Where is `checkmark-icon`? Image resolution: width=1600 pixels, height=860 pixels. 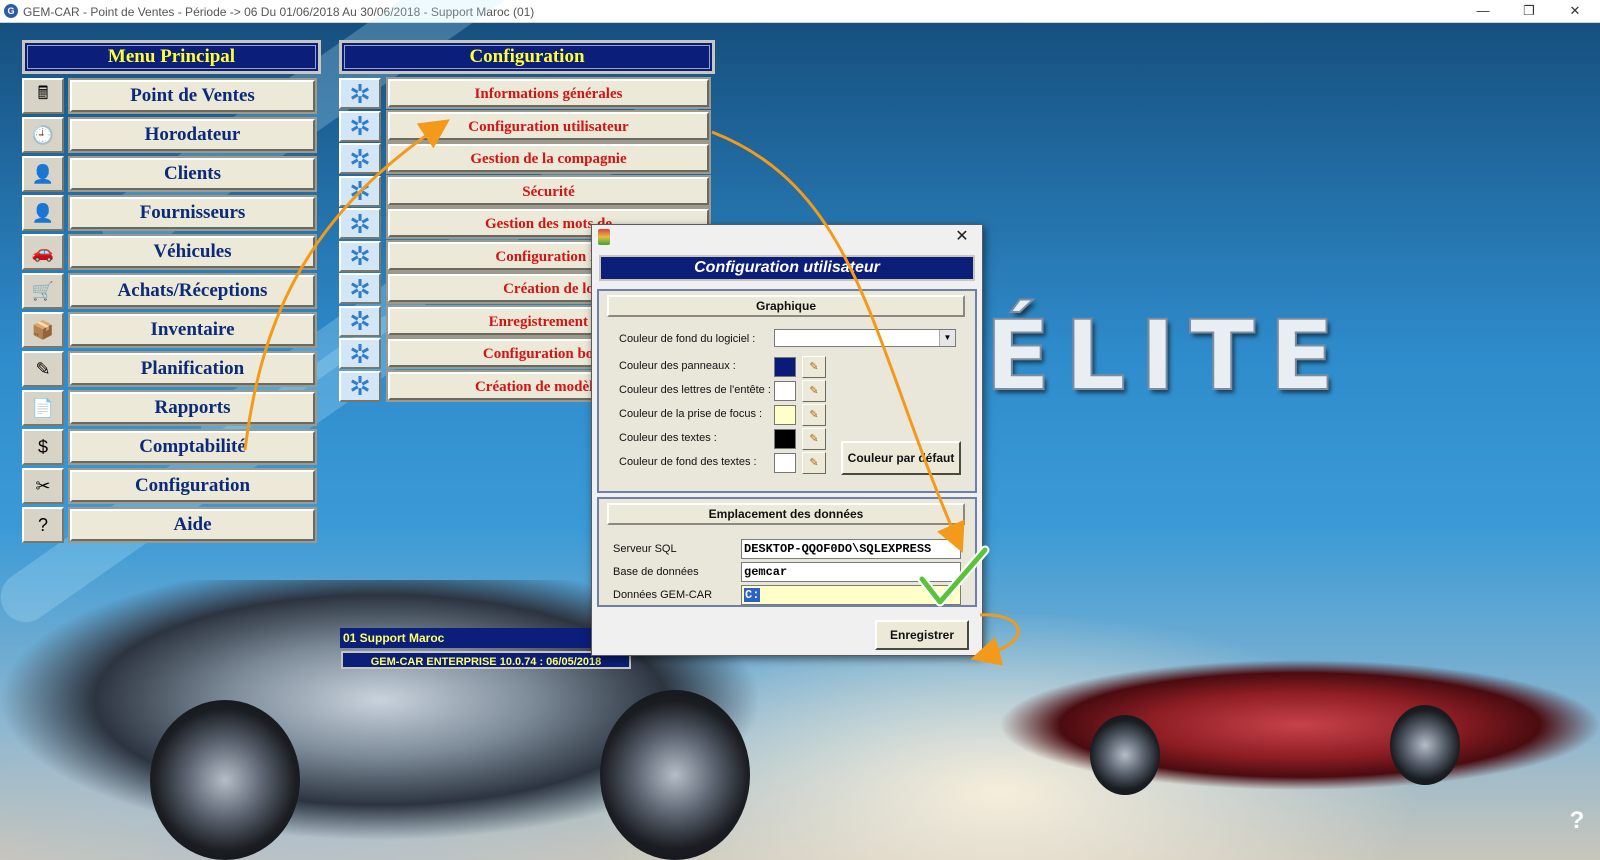
checkmark-icon is located at coordinates (953, 576).